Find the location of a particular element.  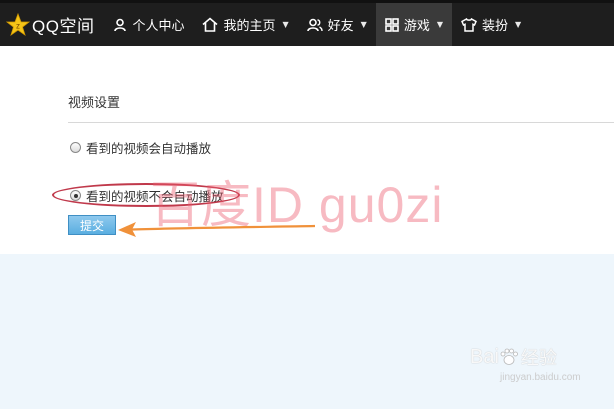

star-logo-icon: z is located at coordinates (18, 24).